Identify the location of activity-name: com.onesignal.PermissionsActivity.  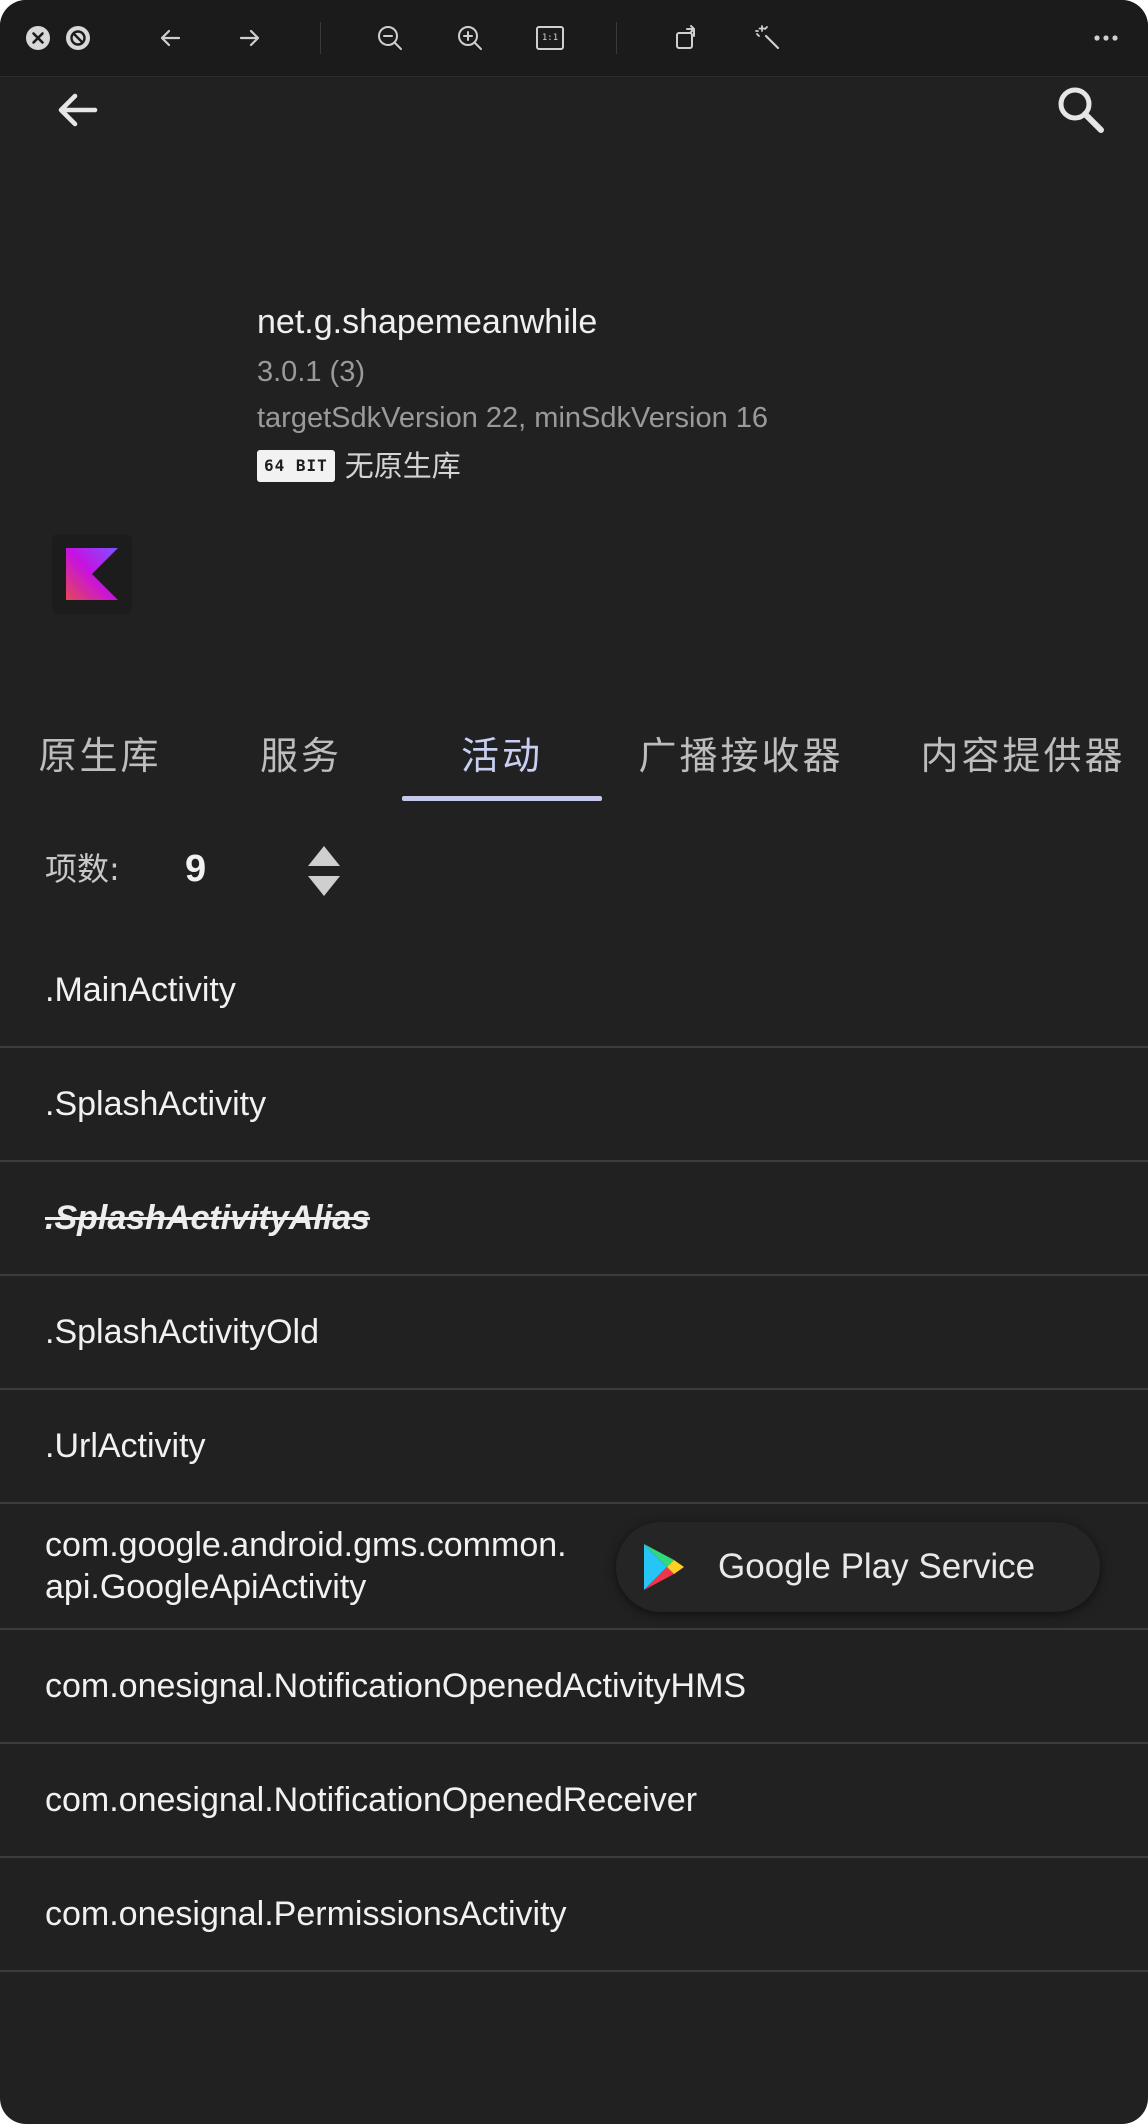
(306, 1914).